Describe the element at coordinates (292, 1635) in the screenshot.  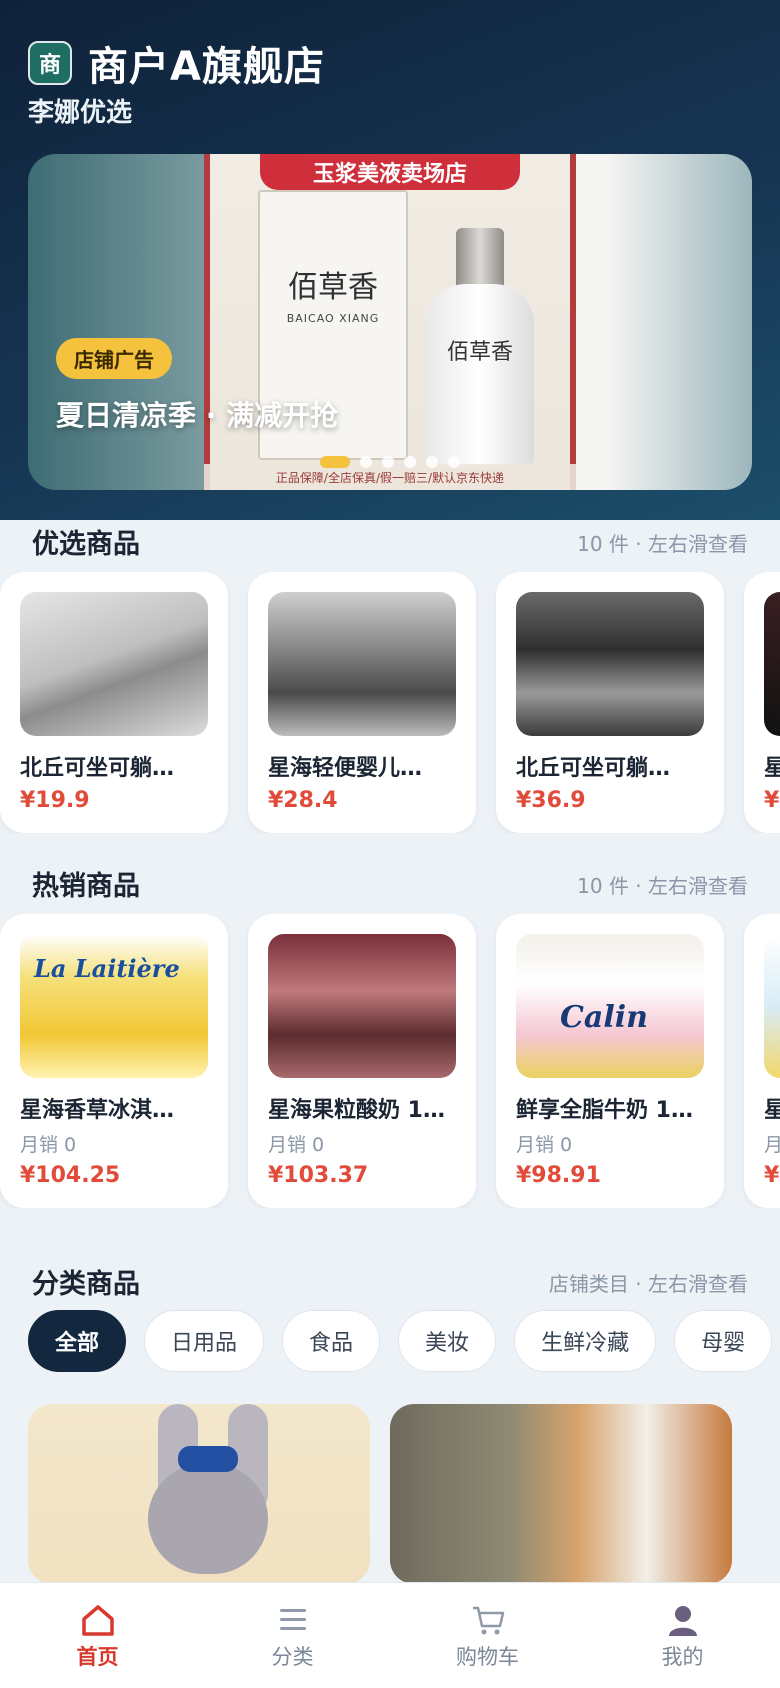
I see `tab-category: 分类` at that location.